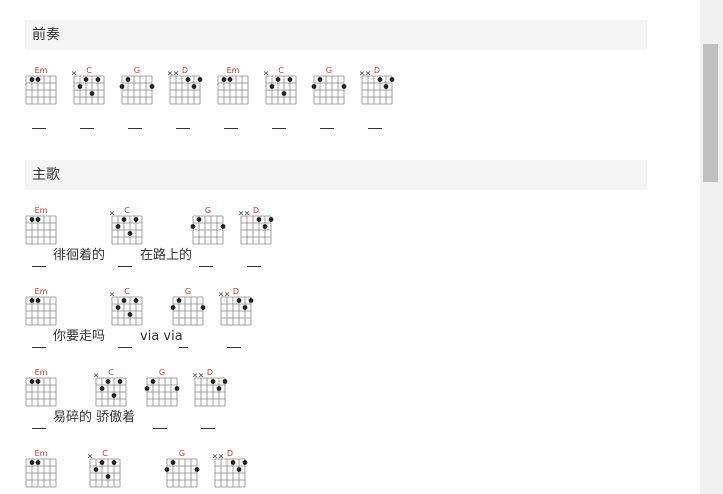  What do you see at coordinates (161, 336) in the screenshot?
I see `lyric-text: via via` at bounding box center [161, 336].